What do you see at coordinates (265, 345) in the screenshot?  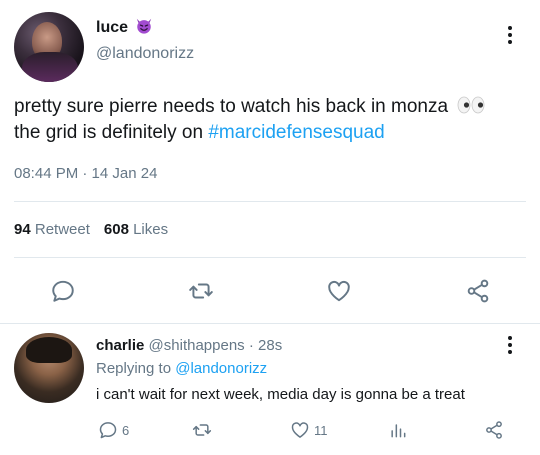 I see `reply-time: · 28s` at bounding box center [265, 345].